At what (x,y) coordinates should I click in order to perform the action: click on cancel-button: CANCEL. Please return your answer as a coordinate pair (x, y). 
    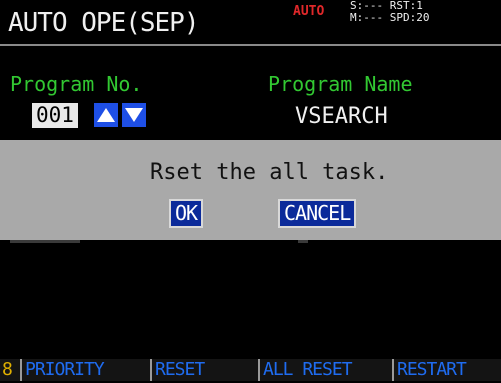
    Looking at the image, I should click on (317, 213).